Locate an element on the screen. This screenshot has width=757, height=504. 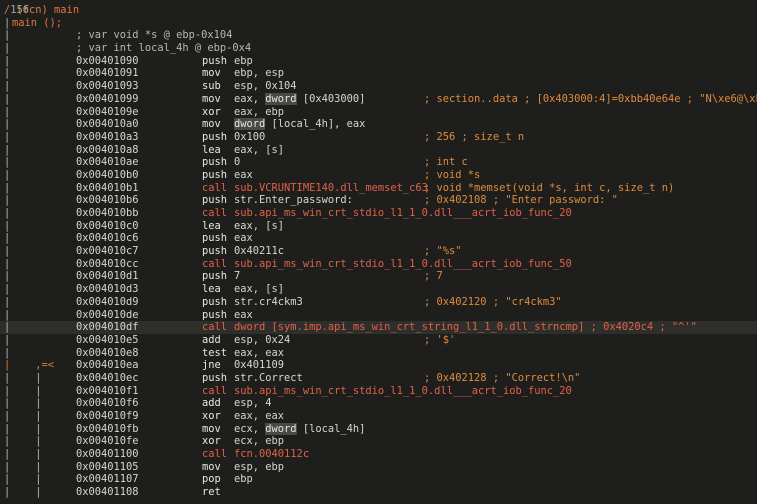
instruction-operands: eax, dword [0x403000] is located at coordinates (299, 99).